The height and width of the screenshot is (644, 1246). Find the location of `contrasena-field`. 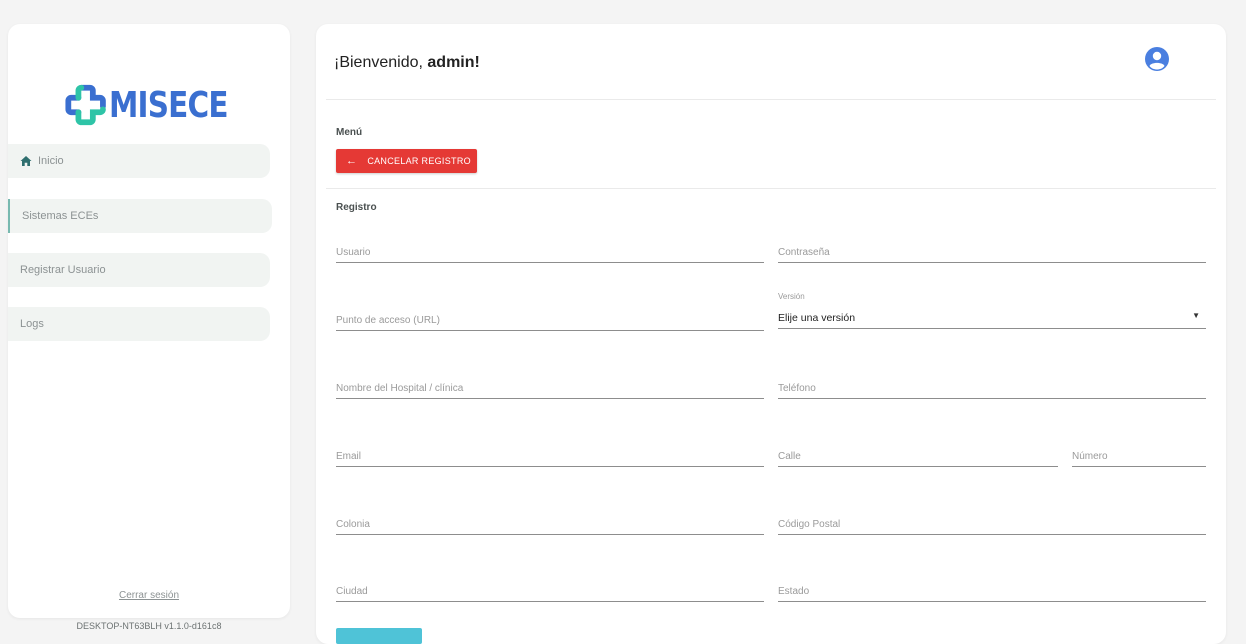

contrasena-field is located at coordinates (992, 253).